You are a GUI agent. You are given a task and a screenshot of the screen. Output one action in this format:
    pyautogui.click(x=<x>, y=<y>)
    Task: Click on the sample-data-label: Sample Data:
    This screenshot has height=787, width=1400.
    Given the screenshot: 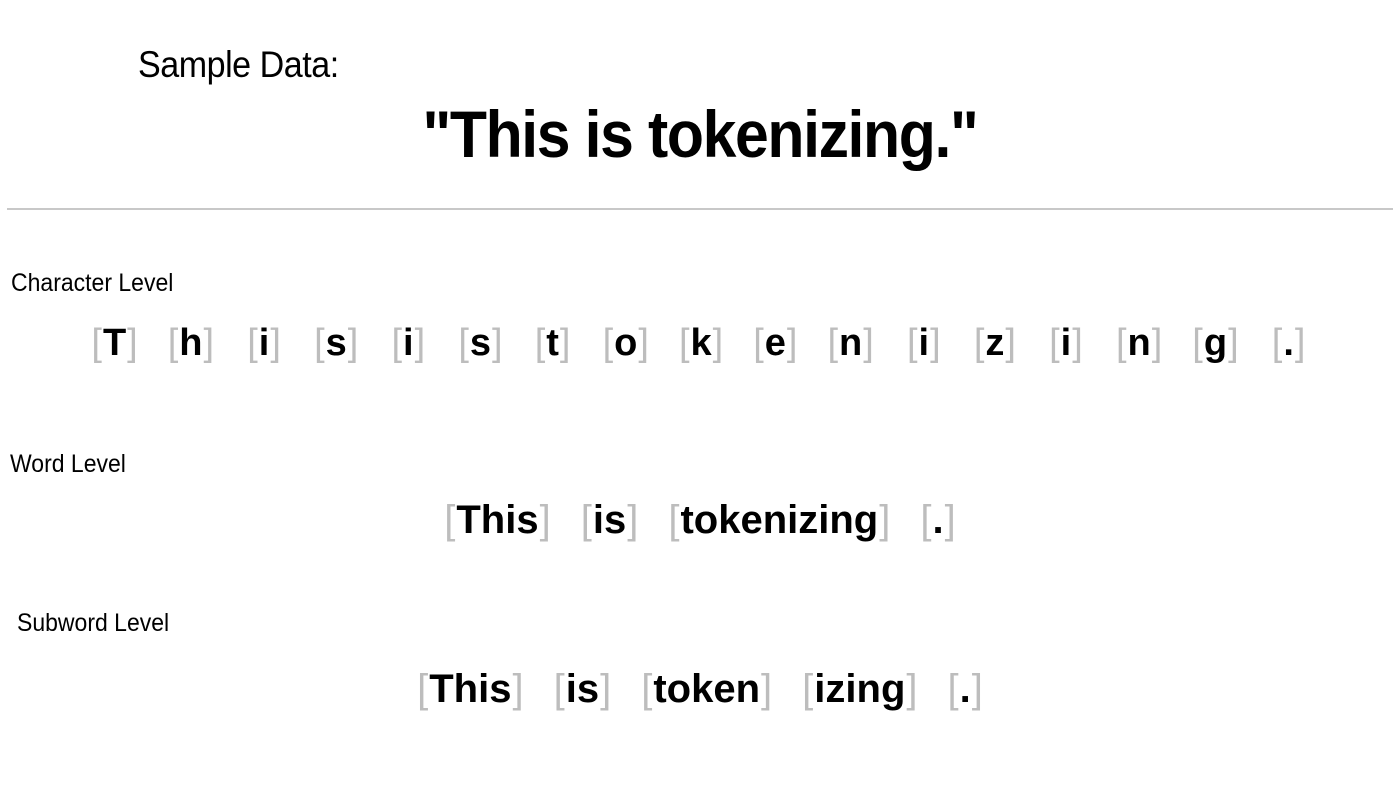 What is the action you would take?
    pyautogui.click(x=238, y=64)
    